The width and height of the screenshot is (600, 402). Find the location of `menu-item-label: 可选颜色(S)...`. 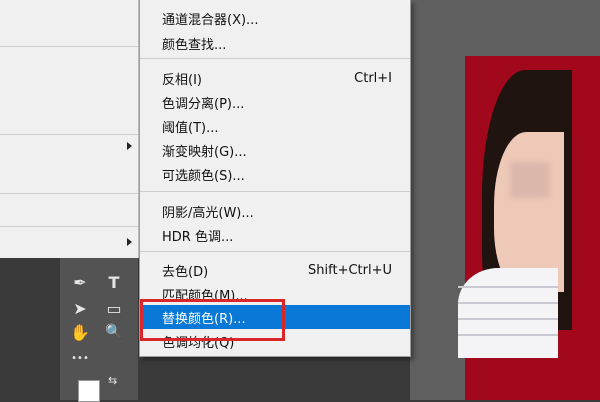

menu-item-label: 可选颜色(S)... is located at coordinates (203, 176).